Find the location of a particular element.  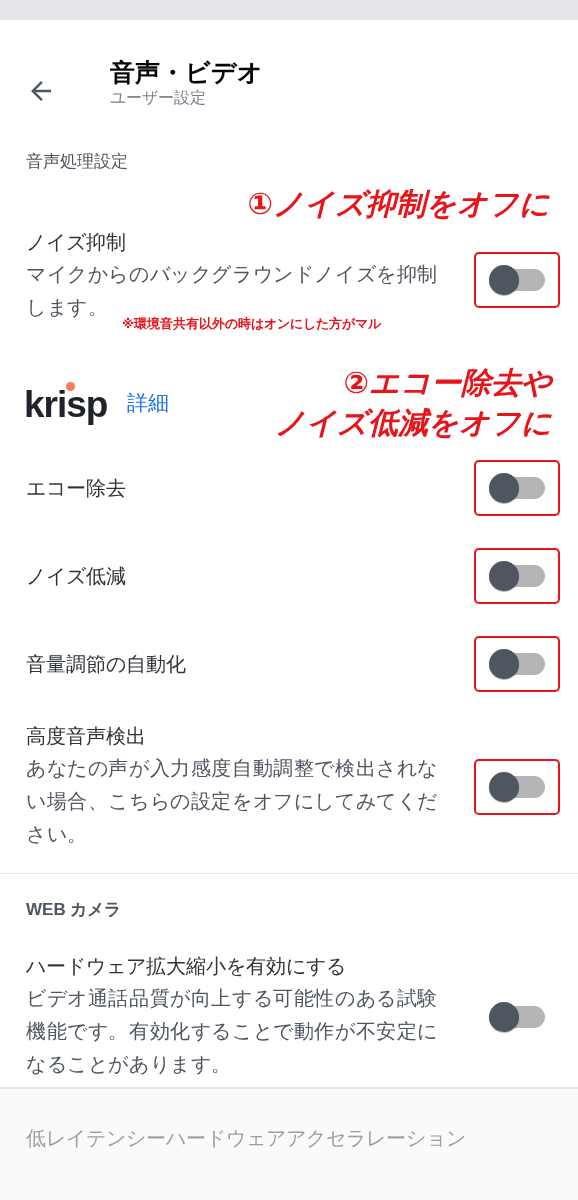

setting-description: マイクからのバックグラウンドノイズを抑制します。 is located at coordinates (232, 290).